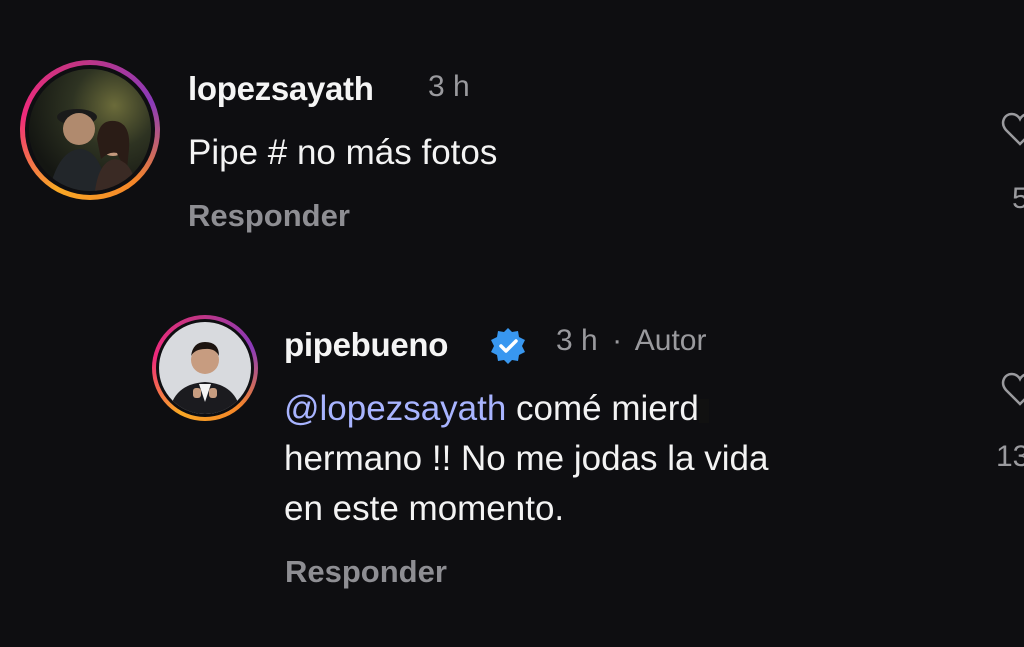 Image resolution: width=1024 pixels, height=647 pixels. What do you see at coordinates (703, 410) in the screenshot?
I see `redaction-mark` at bounding box center [703, 410].